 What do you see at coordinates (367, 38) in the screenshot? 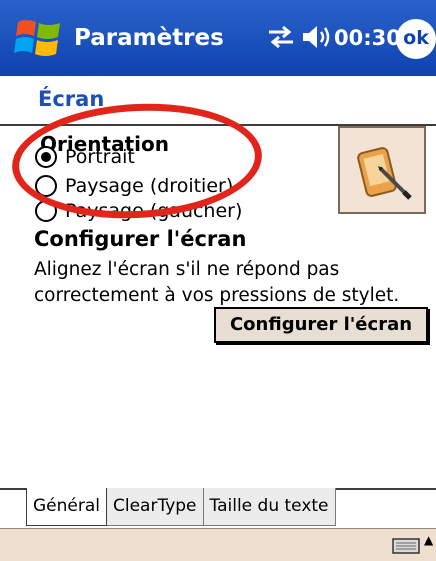
I see `clock: 00:30` at bounding box center [367, 38].